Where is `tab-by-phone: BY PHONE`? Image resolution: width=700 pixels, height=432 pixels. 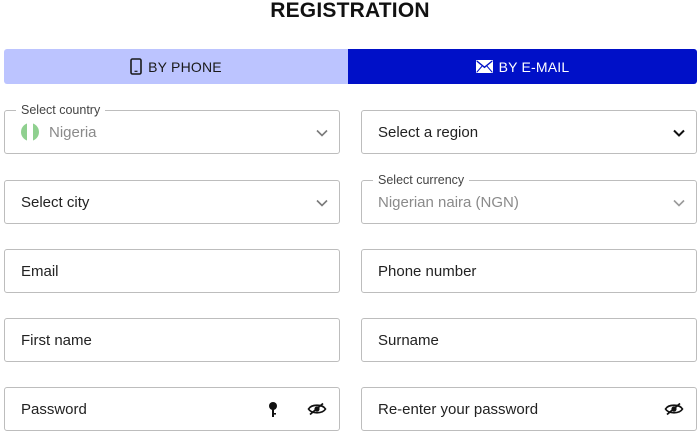 tab-by-phone: BY PHONE is located at coordinates (176, 66).